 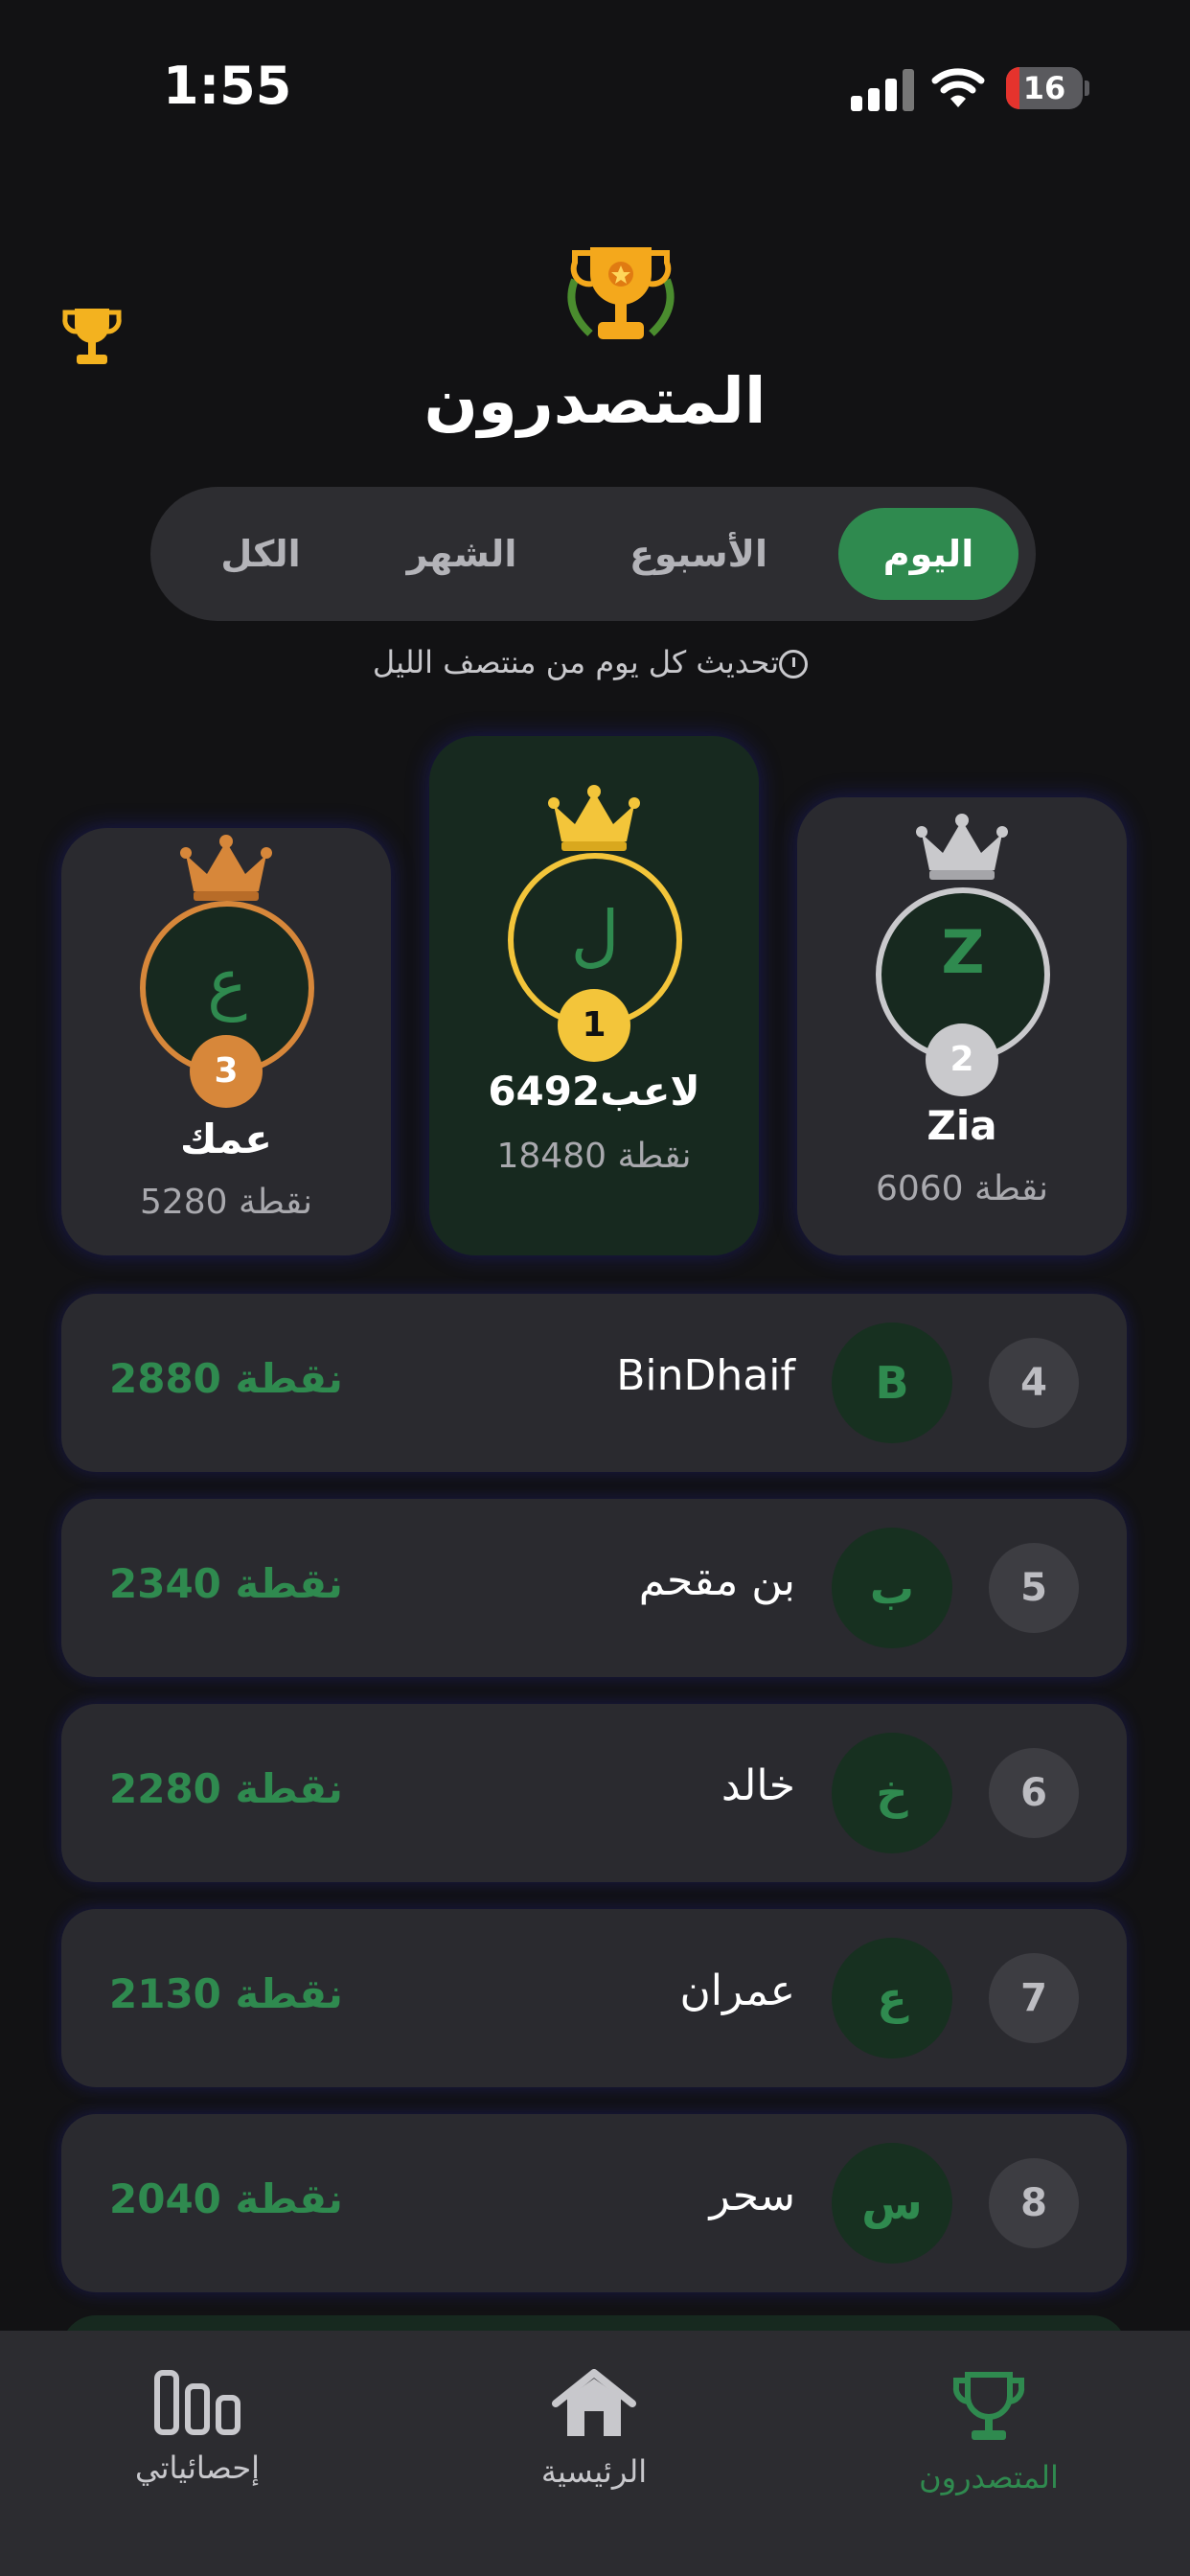 What do you see at coordinates (892, 1998) in the screenshot?
I see `avatar: ع` at bounding box center [892, 1998].